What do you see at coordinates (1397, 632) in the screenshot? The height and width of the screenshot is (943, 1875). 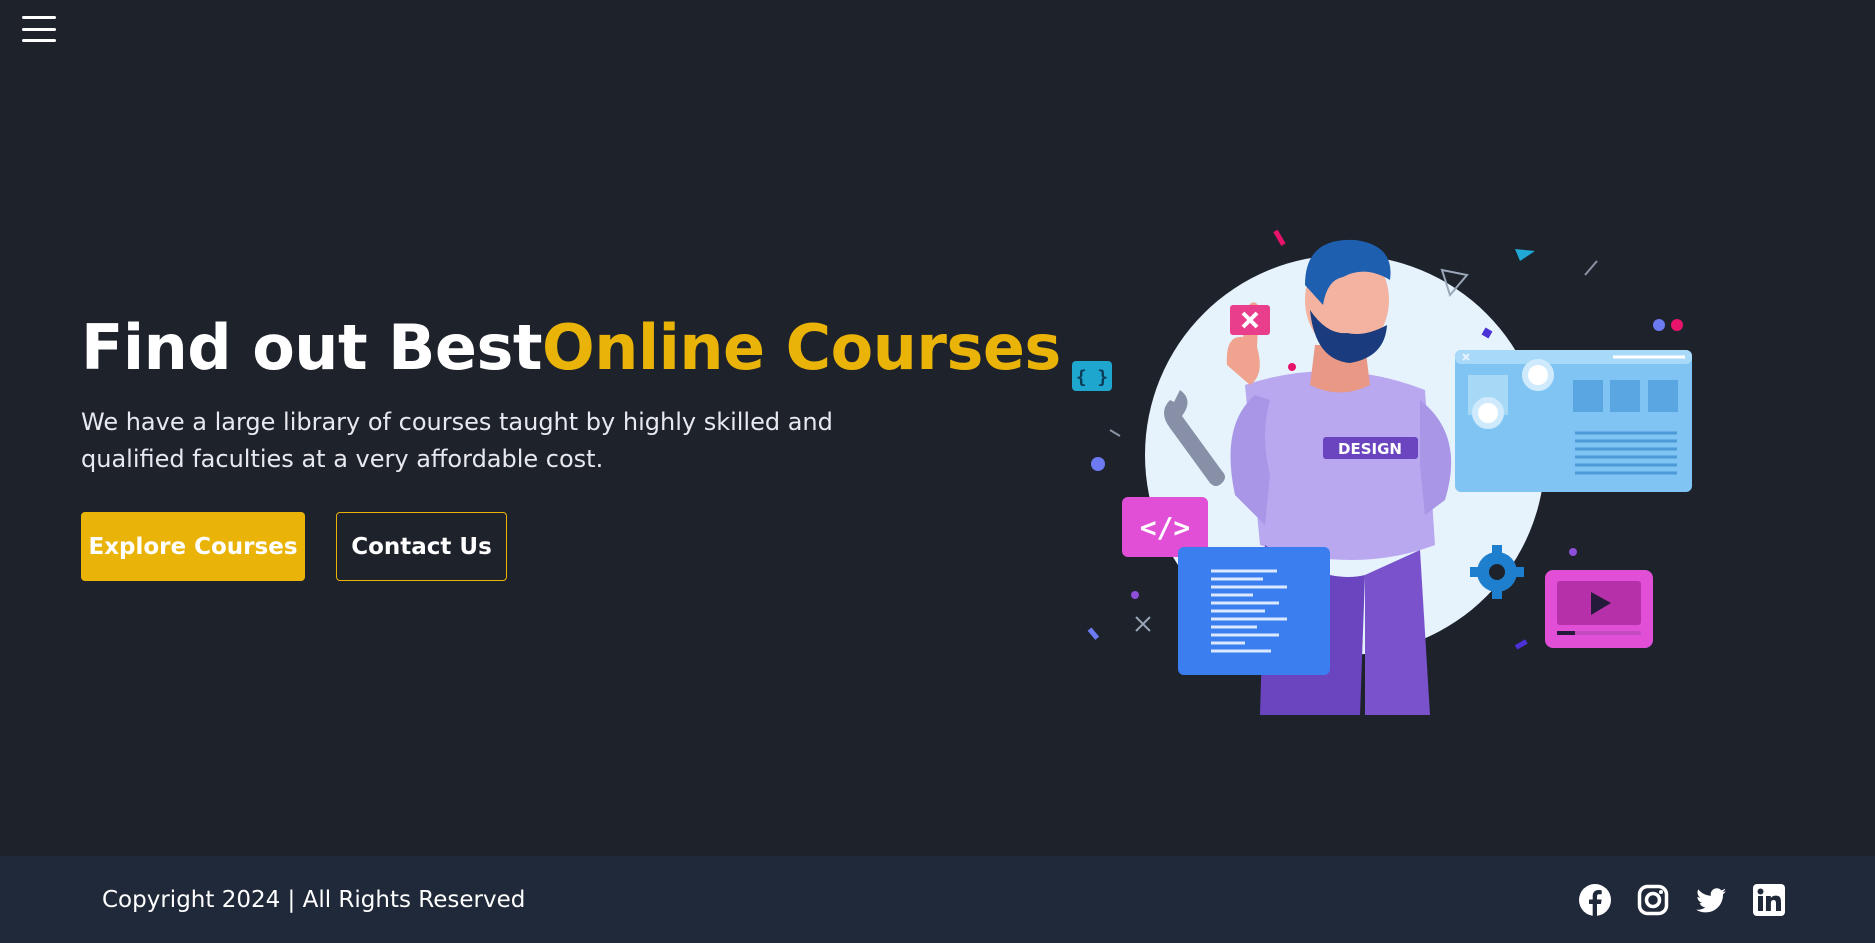 I see `person-legs` at bounding box center [1397, 632].